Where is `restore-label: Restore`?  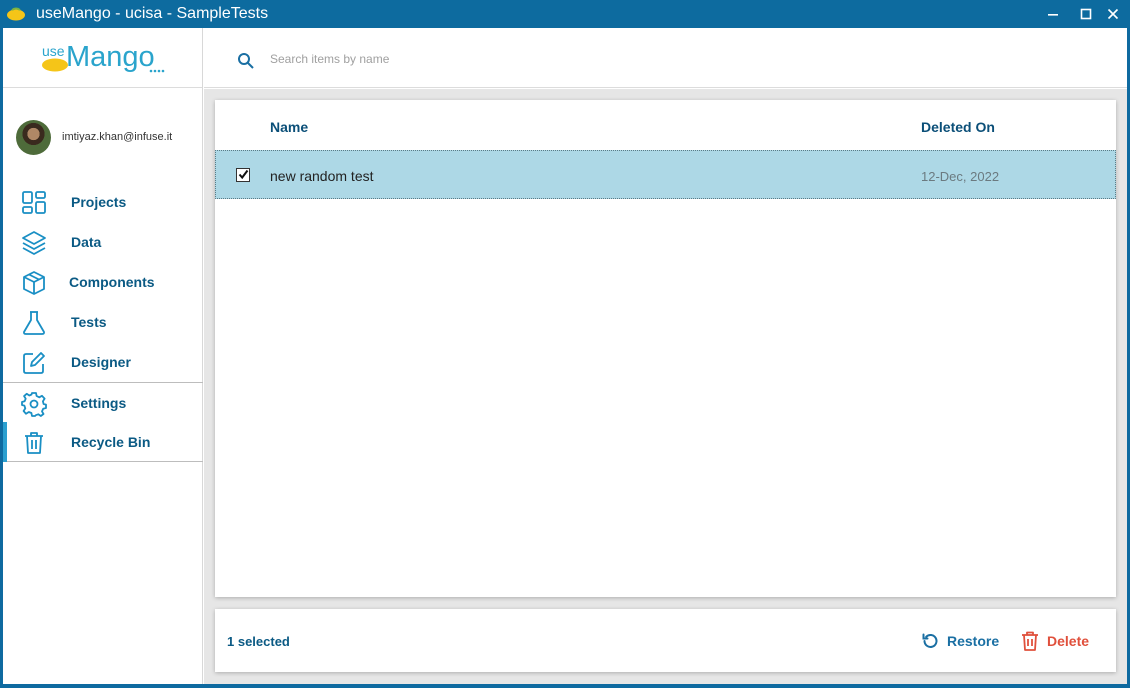
restore-label: Restore is located at coordinates (973, 641).